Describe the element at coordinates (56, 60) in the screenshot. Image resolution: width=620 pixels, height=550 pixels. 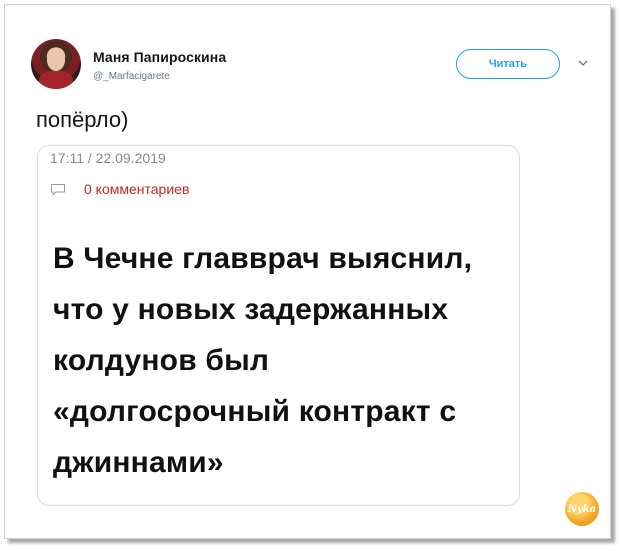
I see `avatar-face` at that location.